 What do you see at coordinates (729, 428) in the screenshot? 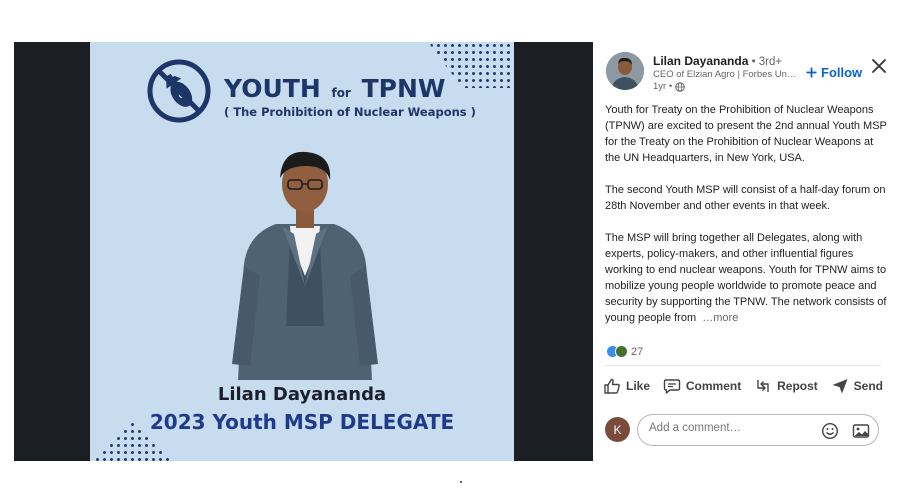
I see `comment-input` at bounding box center [729, 428].